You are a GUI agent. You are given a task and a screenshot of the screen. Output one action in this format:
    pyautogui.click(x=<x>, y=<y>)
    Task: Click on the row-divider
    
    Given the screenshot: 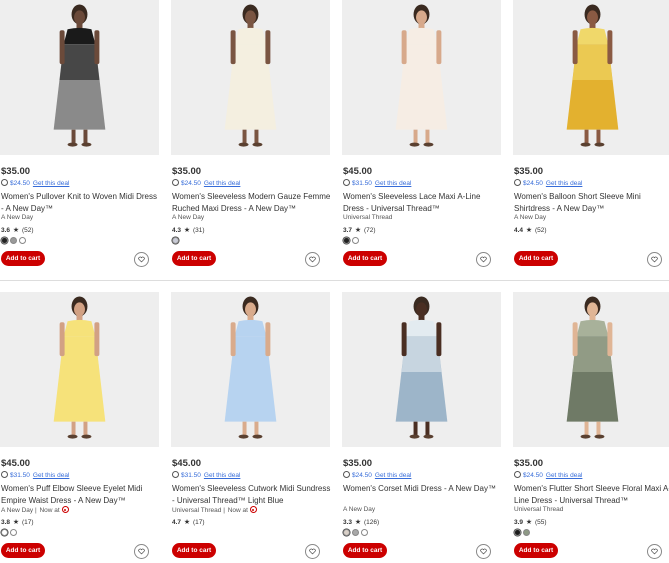 What is the action you would take?
    pyautogui.click(x=334, y=280)
    